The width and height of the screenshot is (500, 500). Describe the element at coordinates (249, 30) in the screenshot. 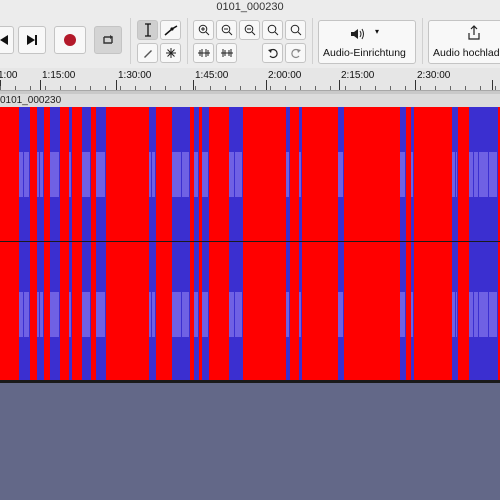

I see `fit-selection-button` at that location.